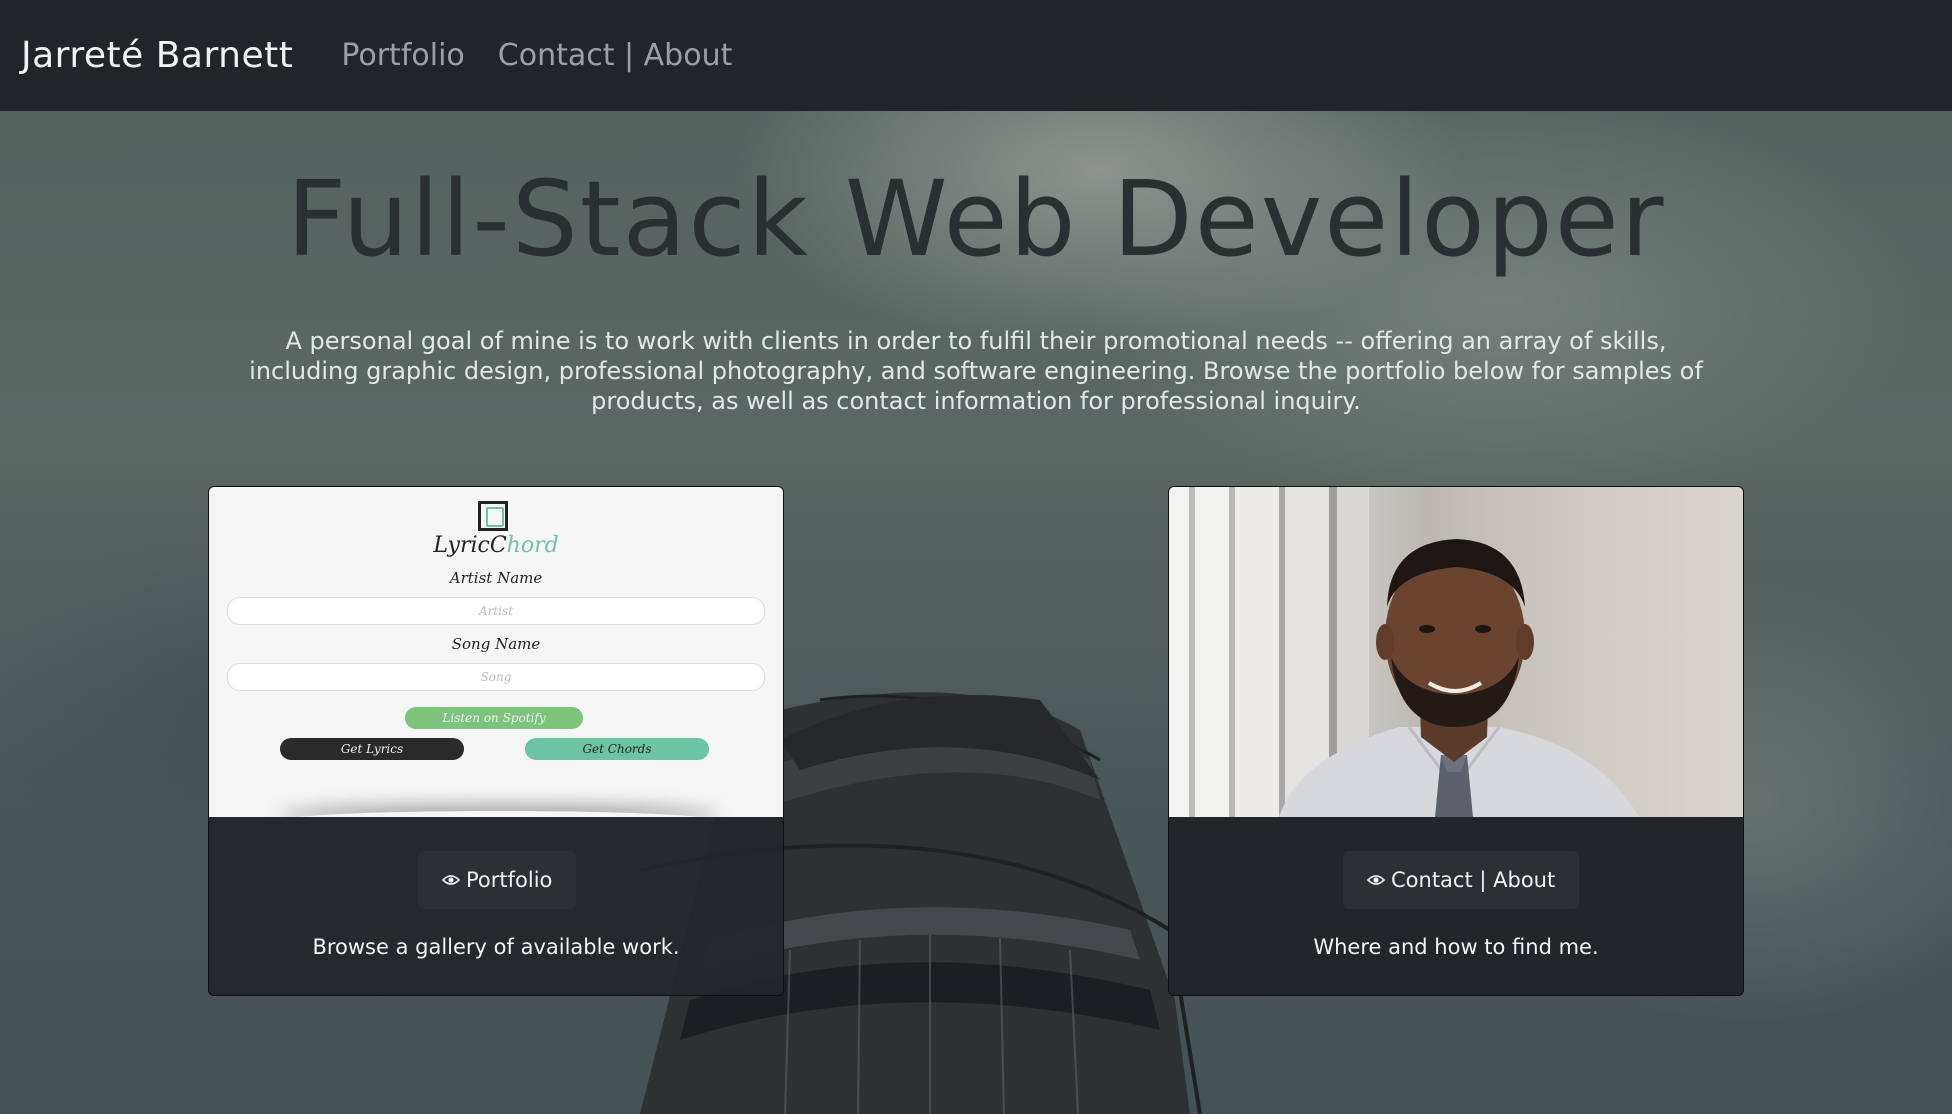 The width and height of the screenshot is (1952, 1114). What do you see at coordinates (509, 880) in the screenshot?
I see `portfolio-button-label: Portfolio` at bounding box center [509, 880].